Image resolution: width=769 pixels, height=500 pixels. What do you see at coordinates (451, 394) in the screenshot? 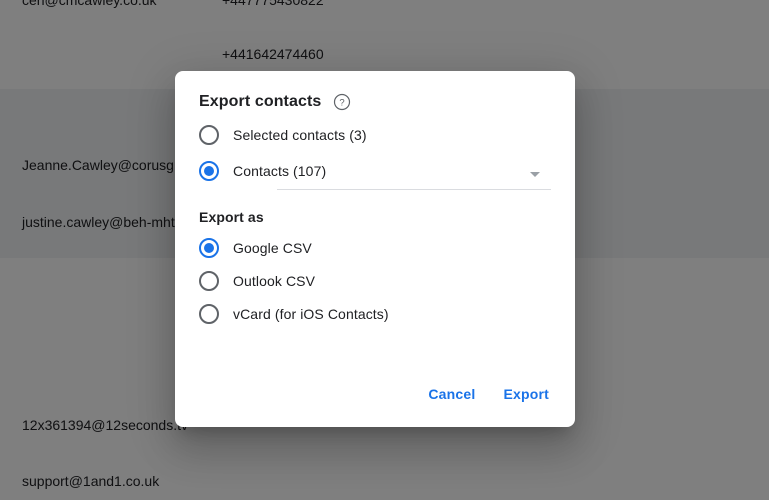
I see `cancel-button: Cancel` at bounding box center [451, 394].